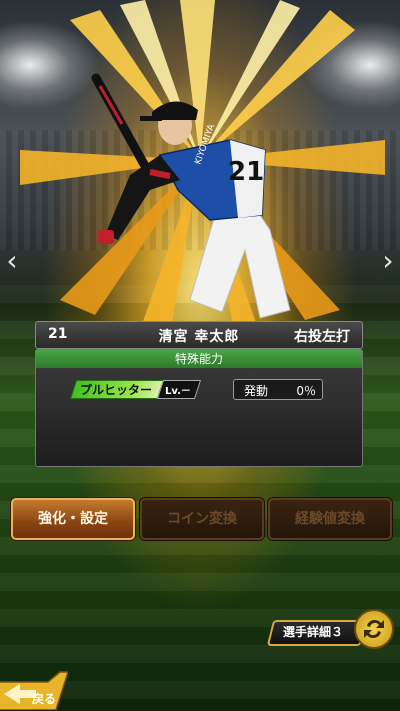 This screenshot has width=400, height=711. Describe the element at coordinates (246, 172) in the screenshot. I see `jersey-number-text: 21` at that location.